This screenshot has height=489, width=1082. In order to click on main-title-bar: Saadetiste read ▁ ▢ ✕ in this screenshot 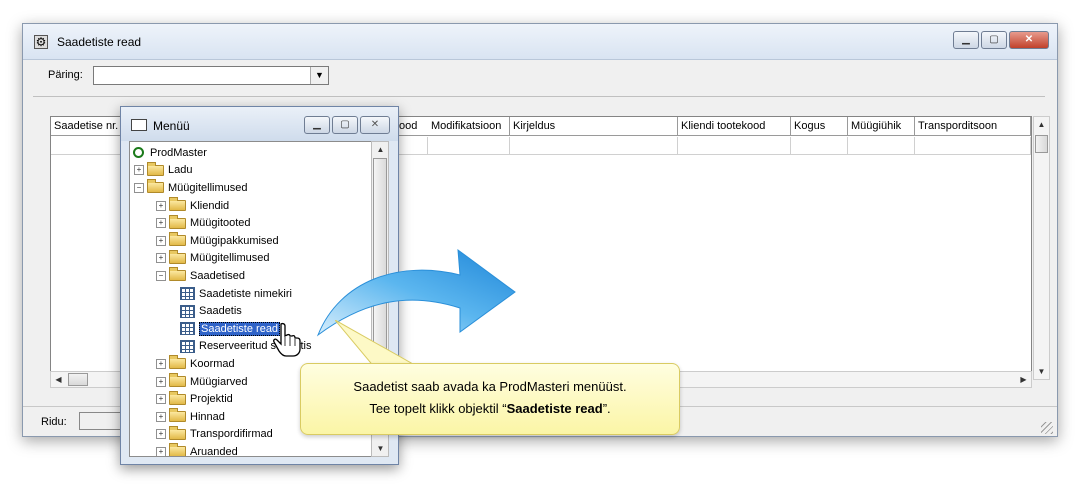, I will do `click(540, 42)`.